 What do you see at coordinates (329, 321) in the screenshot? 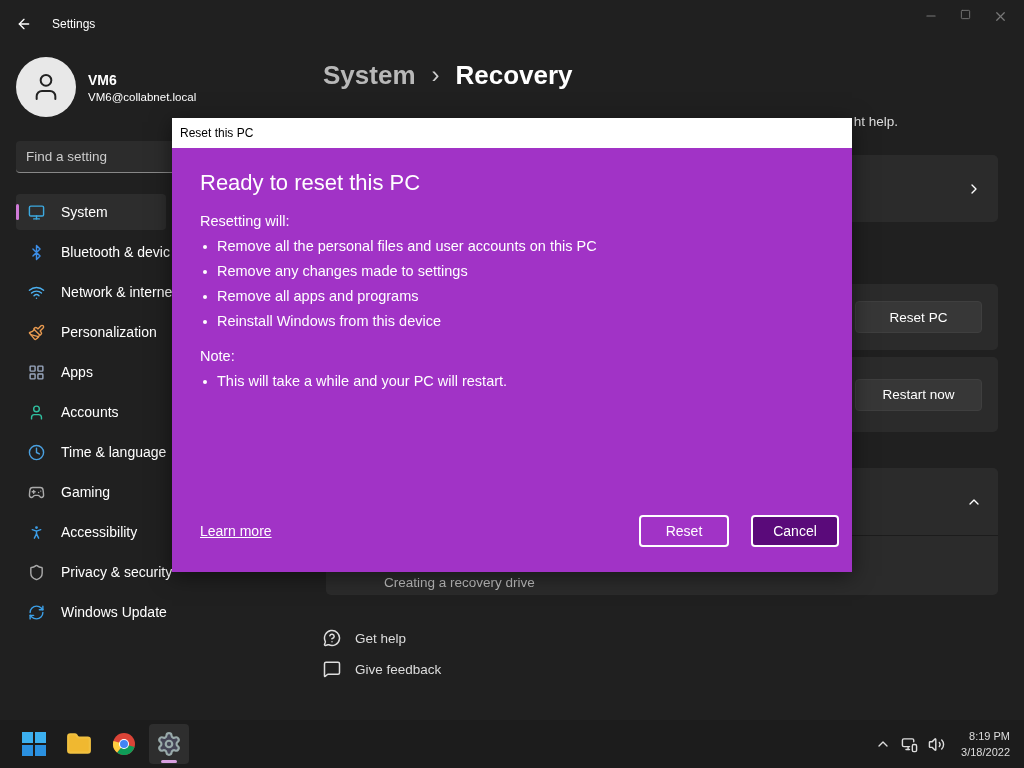
I see `bullet-text: Reinstall Windows from this device` at bounding box center [329, 321].